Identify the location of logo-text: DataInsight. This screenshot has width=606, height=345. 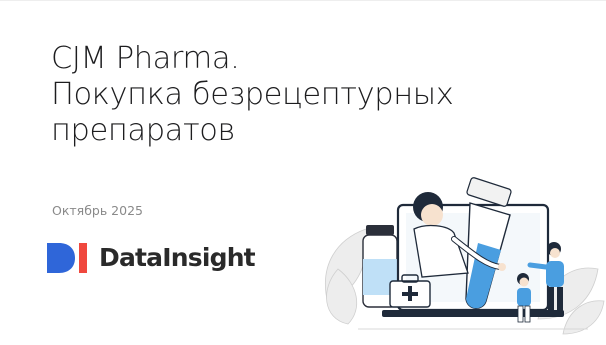
(177, 257).